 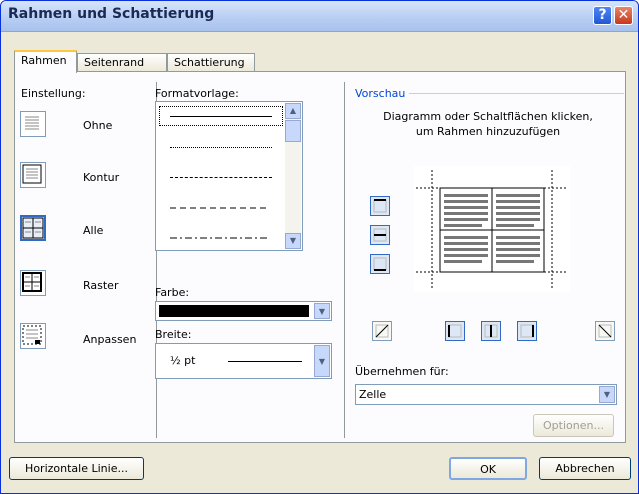 I want to click on list-scrollbar: ▲ ▼, so click(x=293, y=176).